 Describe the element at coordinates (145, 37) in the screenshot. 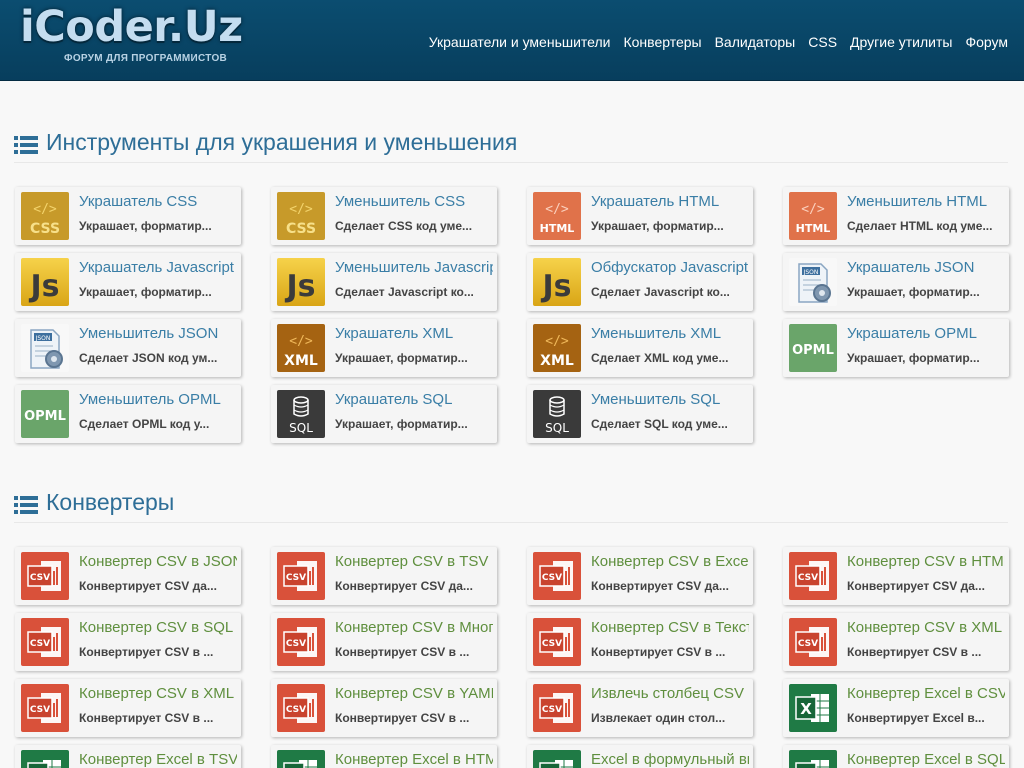

I see `site-logo: iCoder.Uz ФОРУМ ДЛЯ ПРОГРАММИСТОВ` at that location.